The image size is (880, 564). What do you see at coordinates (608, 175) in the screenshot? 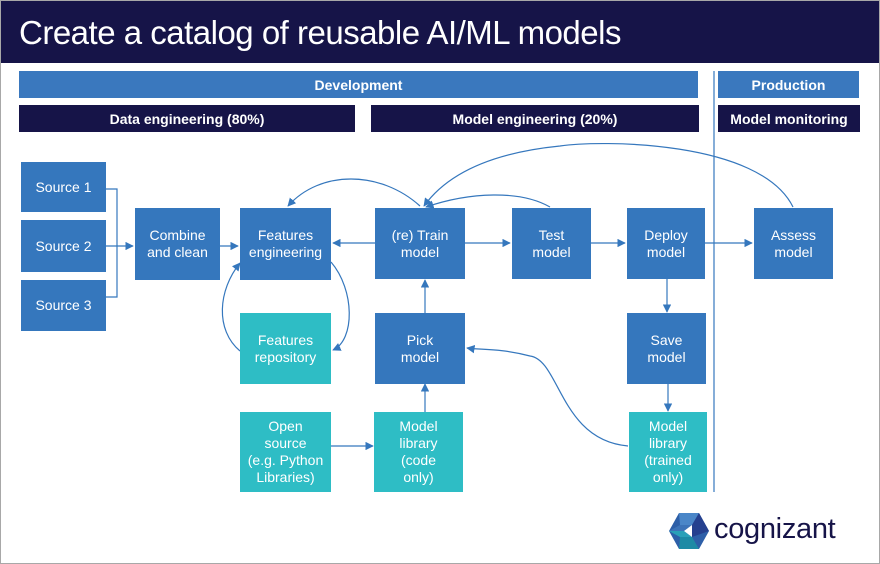
I see `arrow-assess-to-train` at bounding box center [608, 175].